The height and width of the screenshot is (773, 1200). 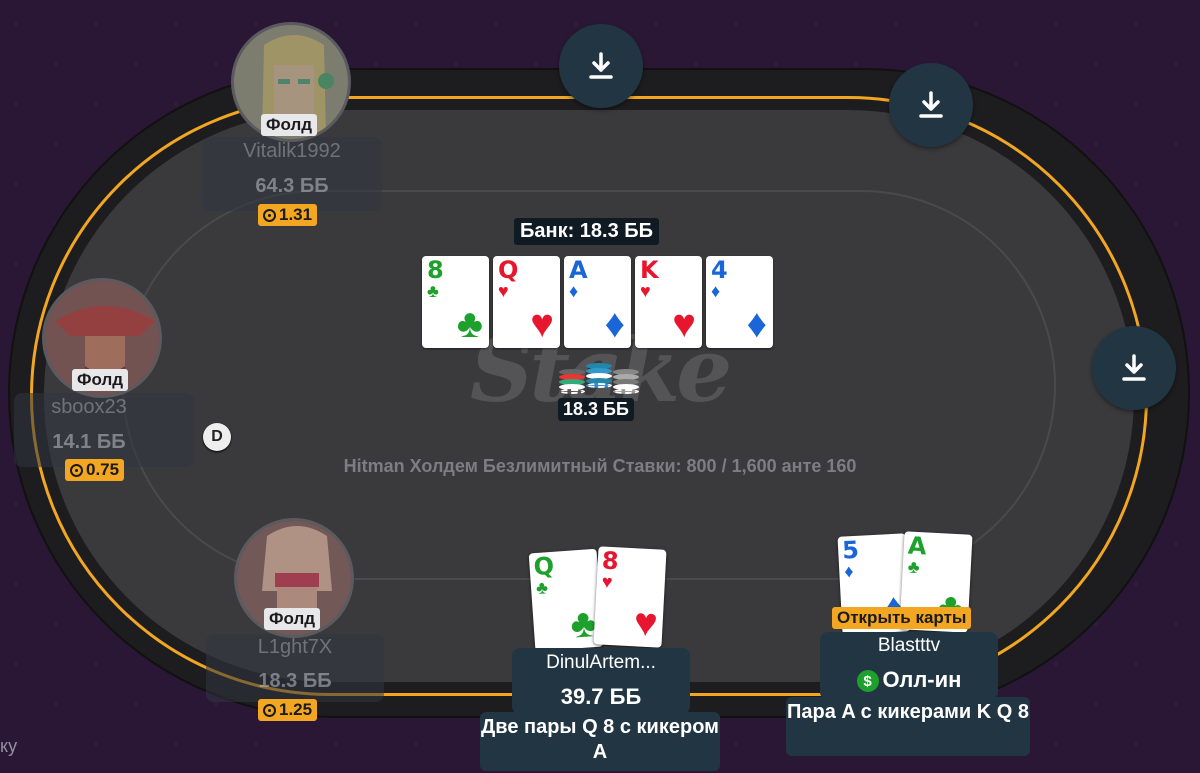 I want to click on corner-text: ку, so click(x=9, y=746).